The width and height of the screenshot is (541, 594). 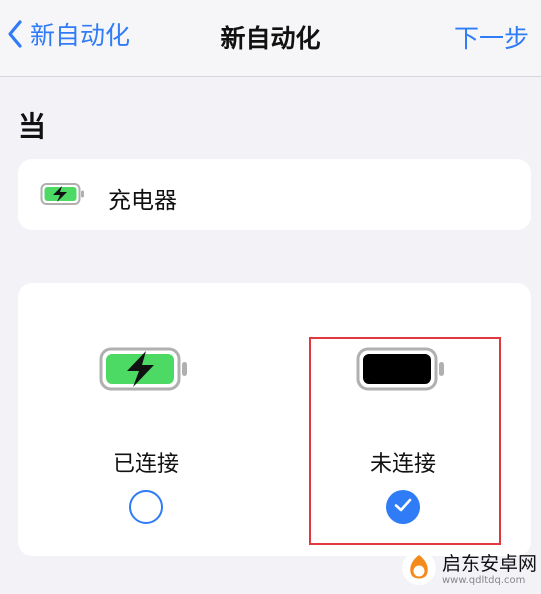 I want to click on trigger-label: 充电器, so click(x=142, y=201).